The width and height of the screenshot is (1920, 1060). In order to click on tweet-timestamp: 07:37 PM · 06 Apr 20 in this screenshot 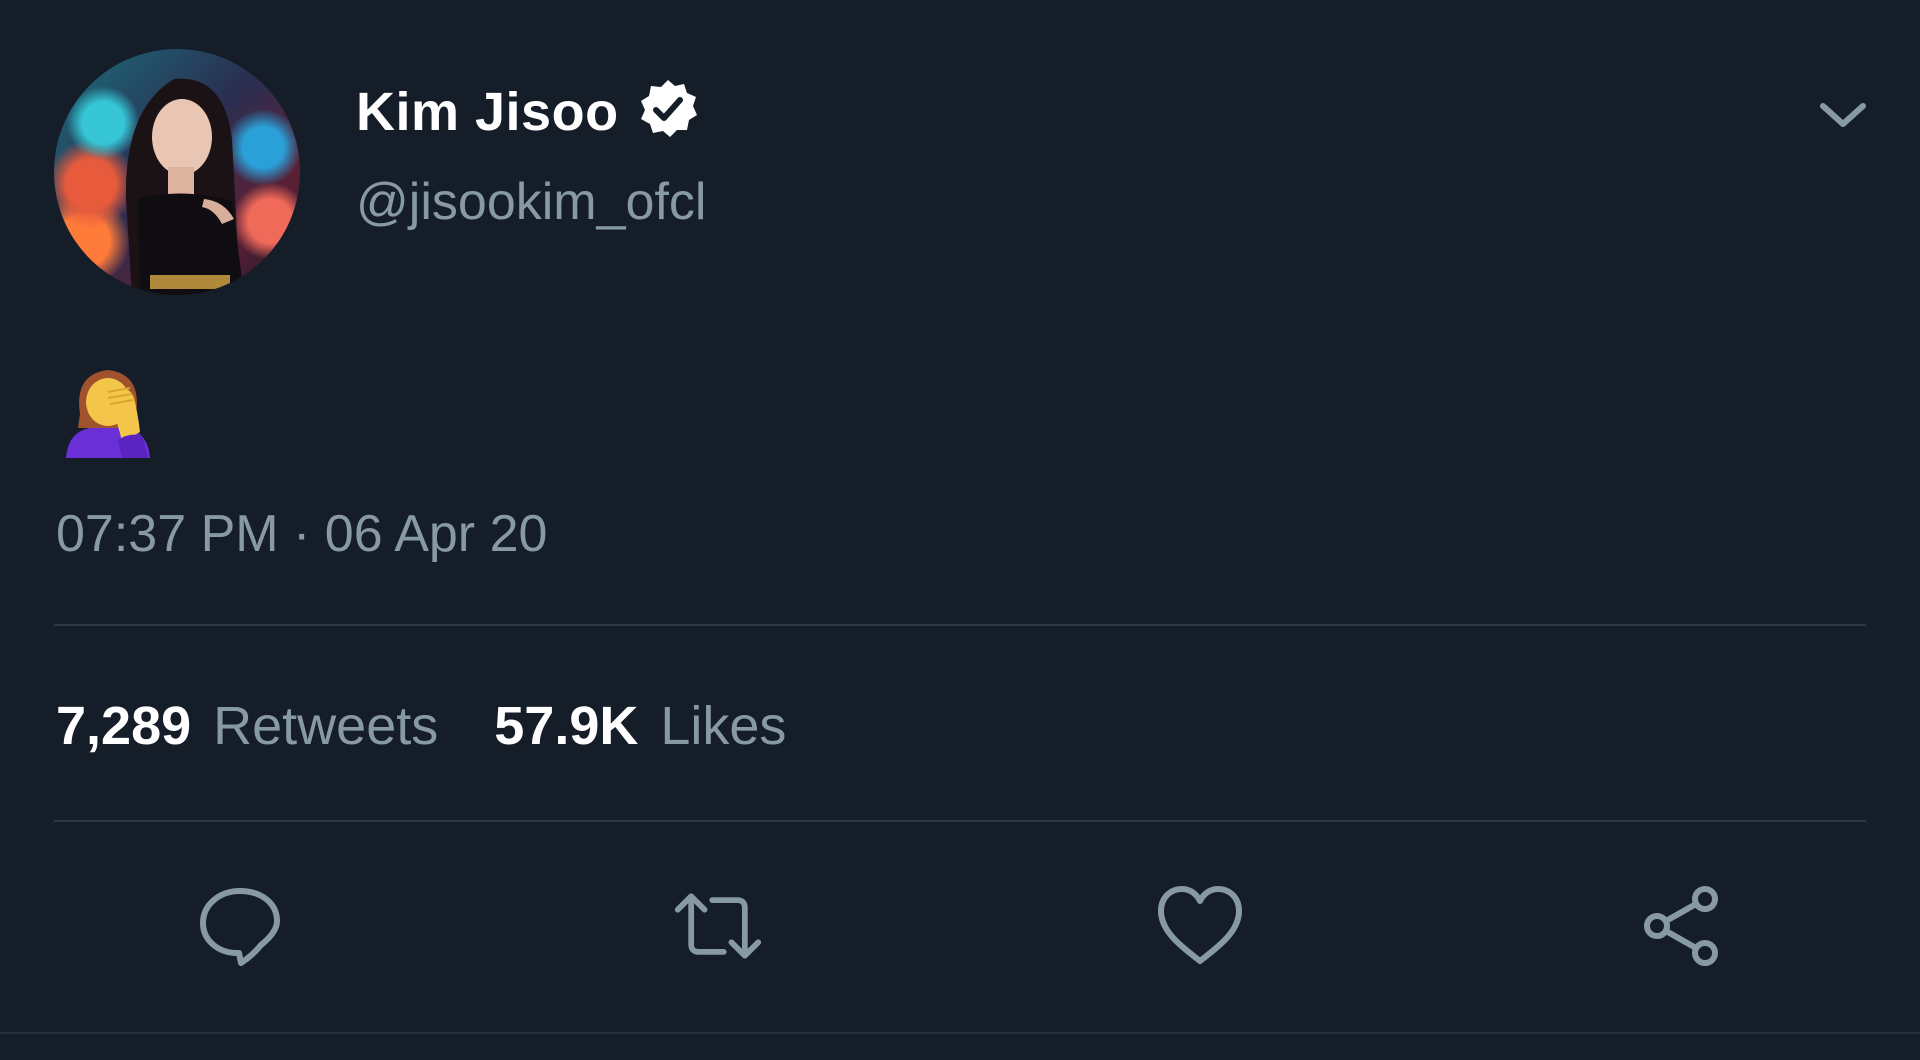, I will do `click(301, 534)`.